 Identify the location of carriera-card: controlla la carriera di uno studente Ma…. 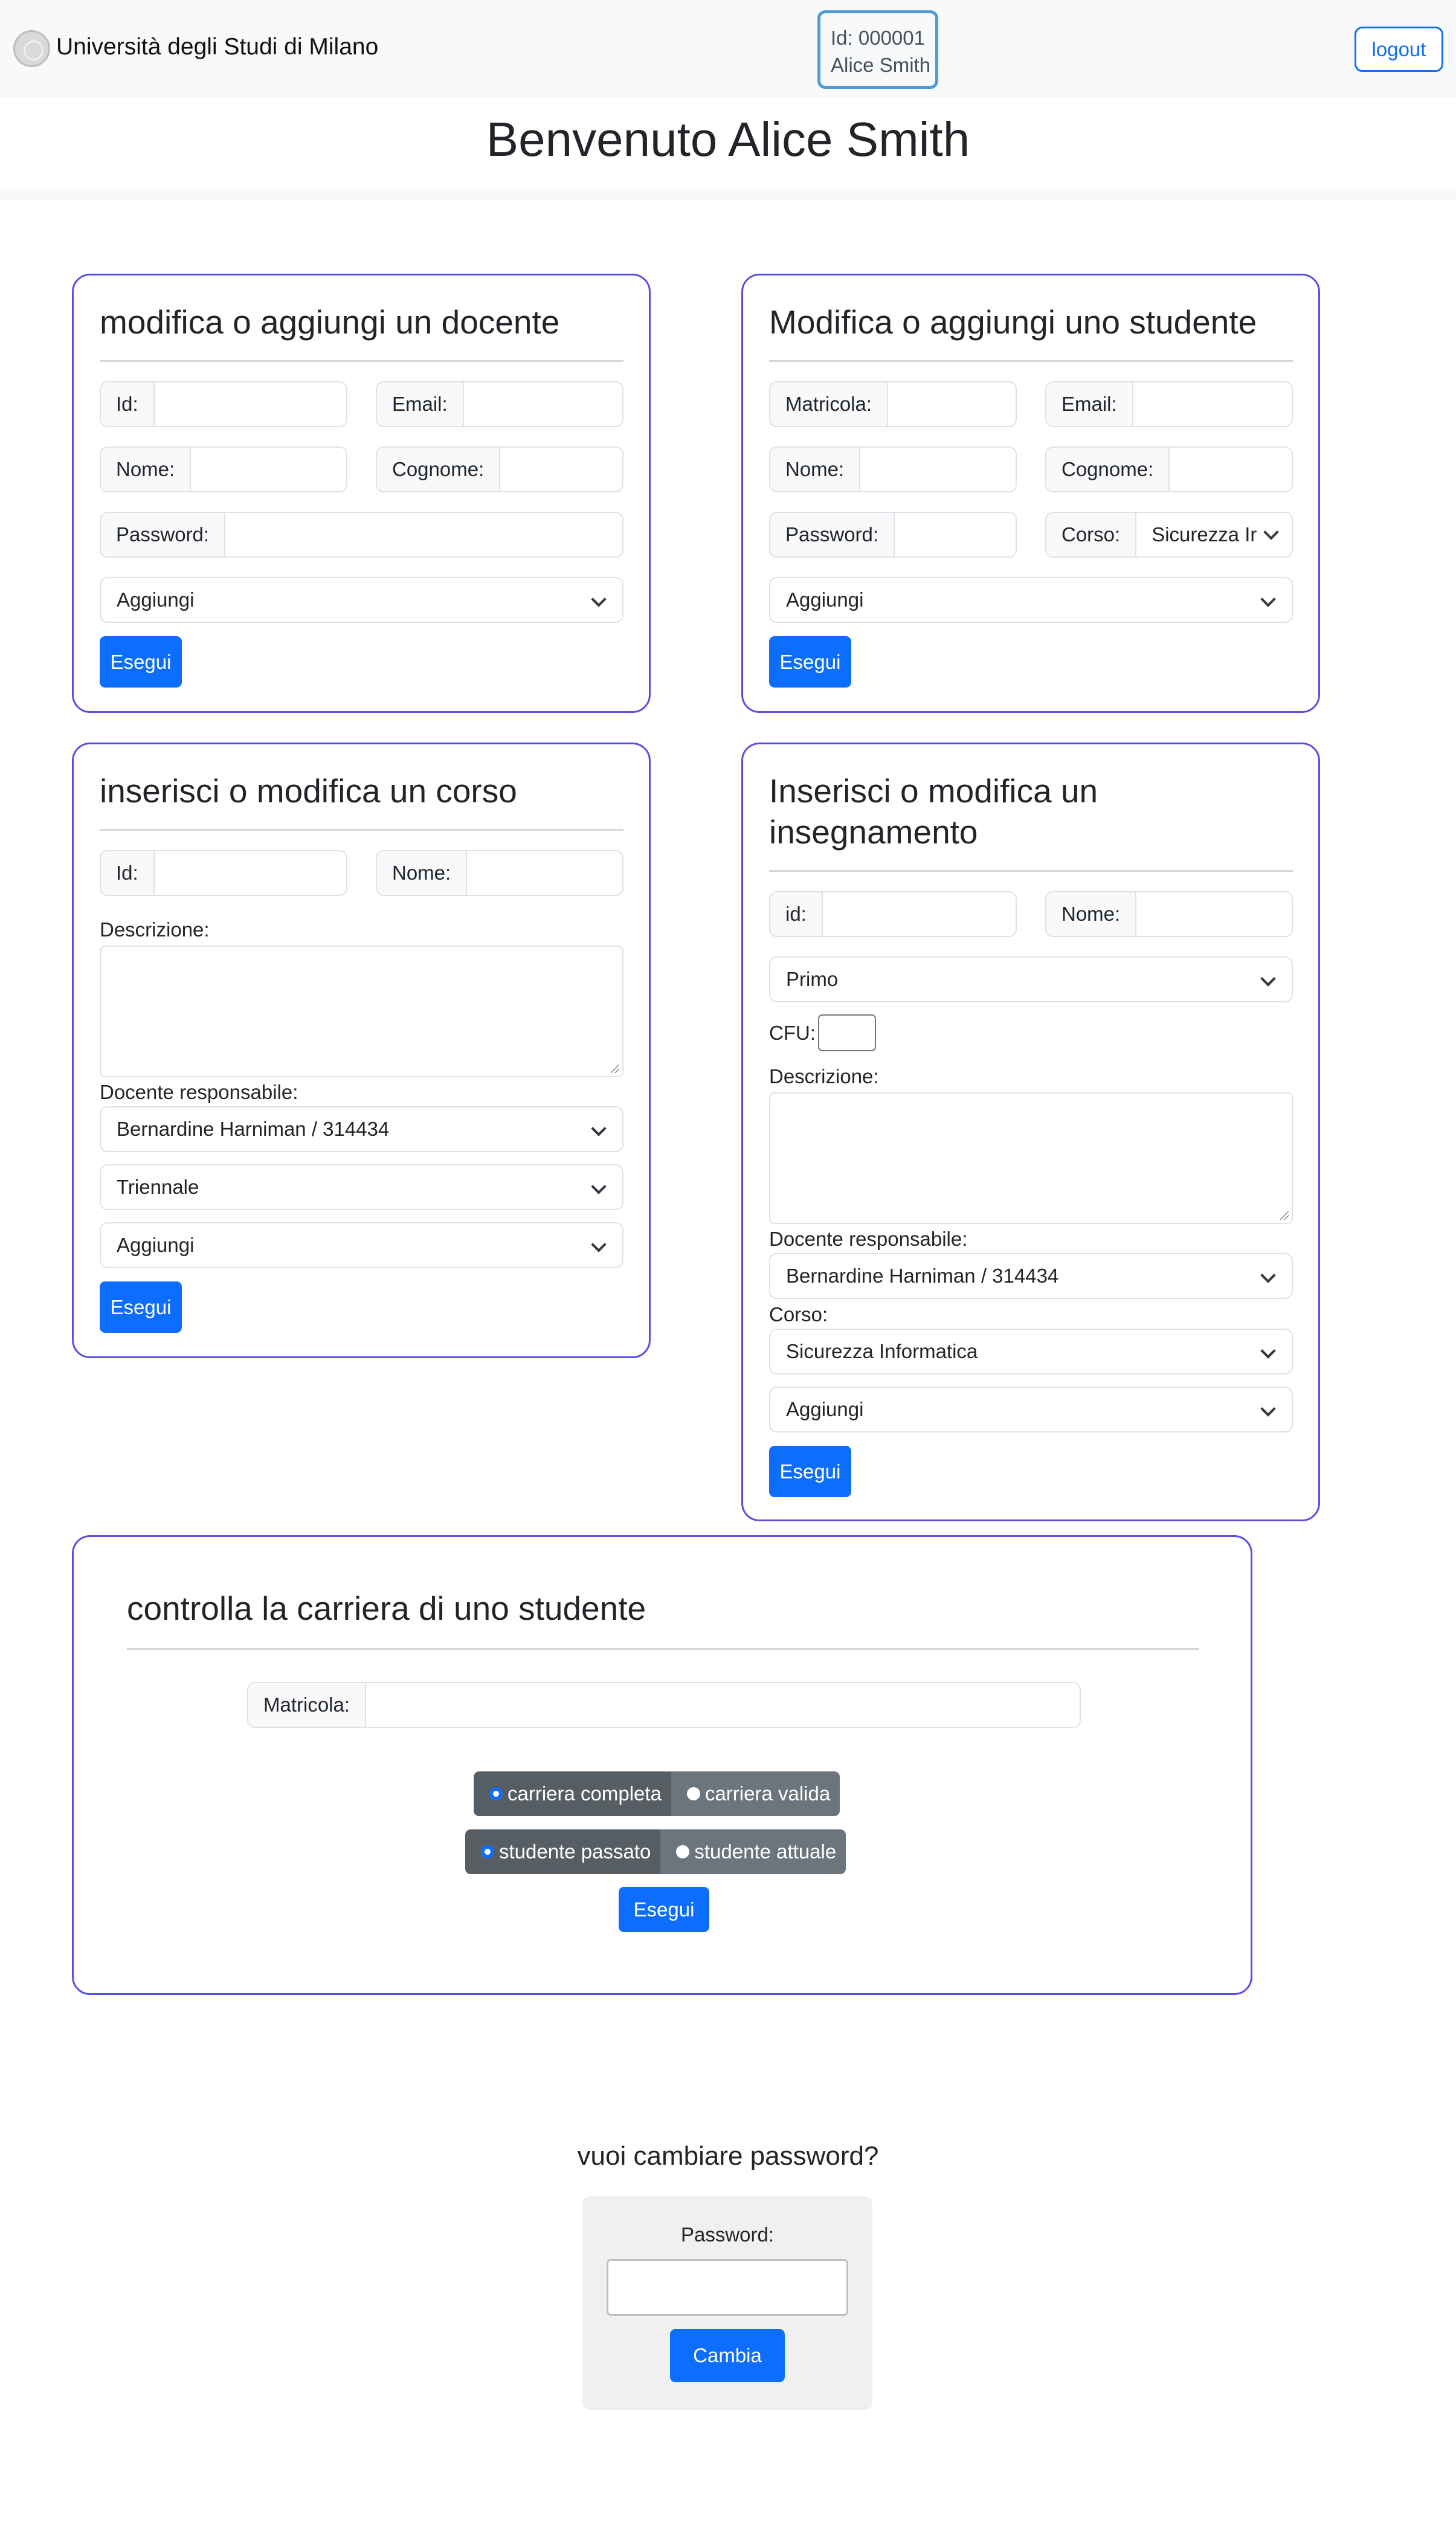
(662, 1765).